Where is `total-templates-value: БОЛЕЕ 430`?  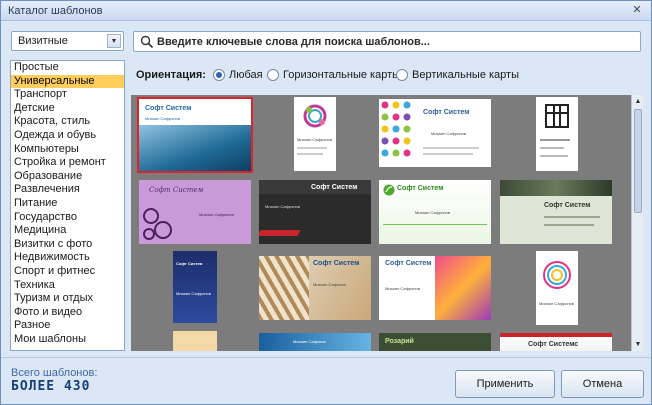 total-templates-value: БОЛЕЕ 430 is located at coordinates (51, 386).